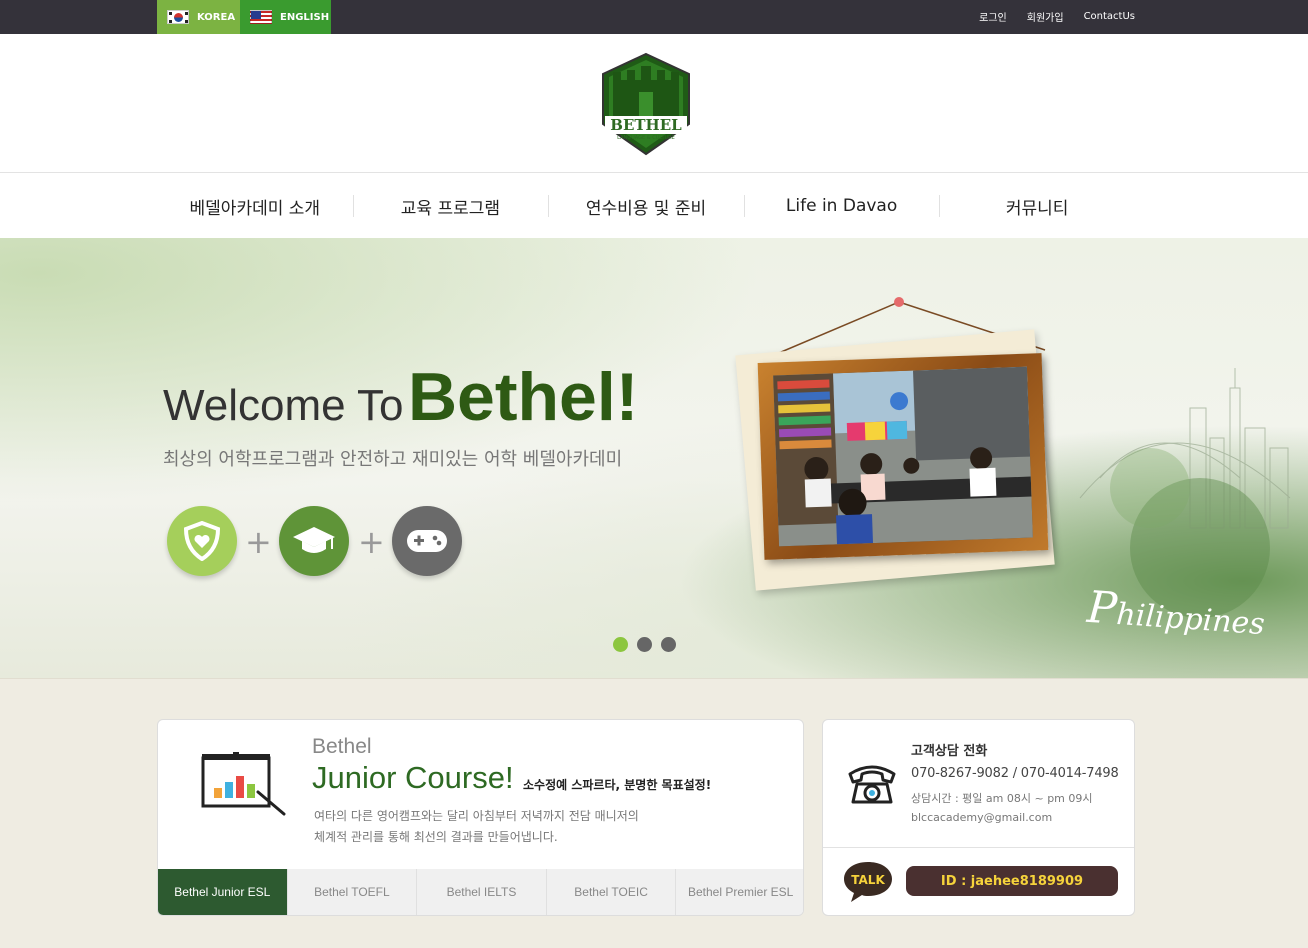 This screenshot has width=1308, height=948. What do you see at coordinates (261, 17) in the screenshot?
I see `us-flag-icon` at bounding box center [261, 17].